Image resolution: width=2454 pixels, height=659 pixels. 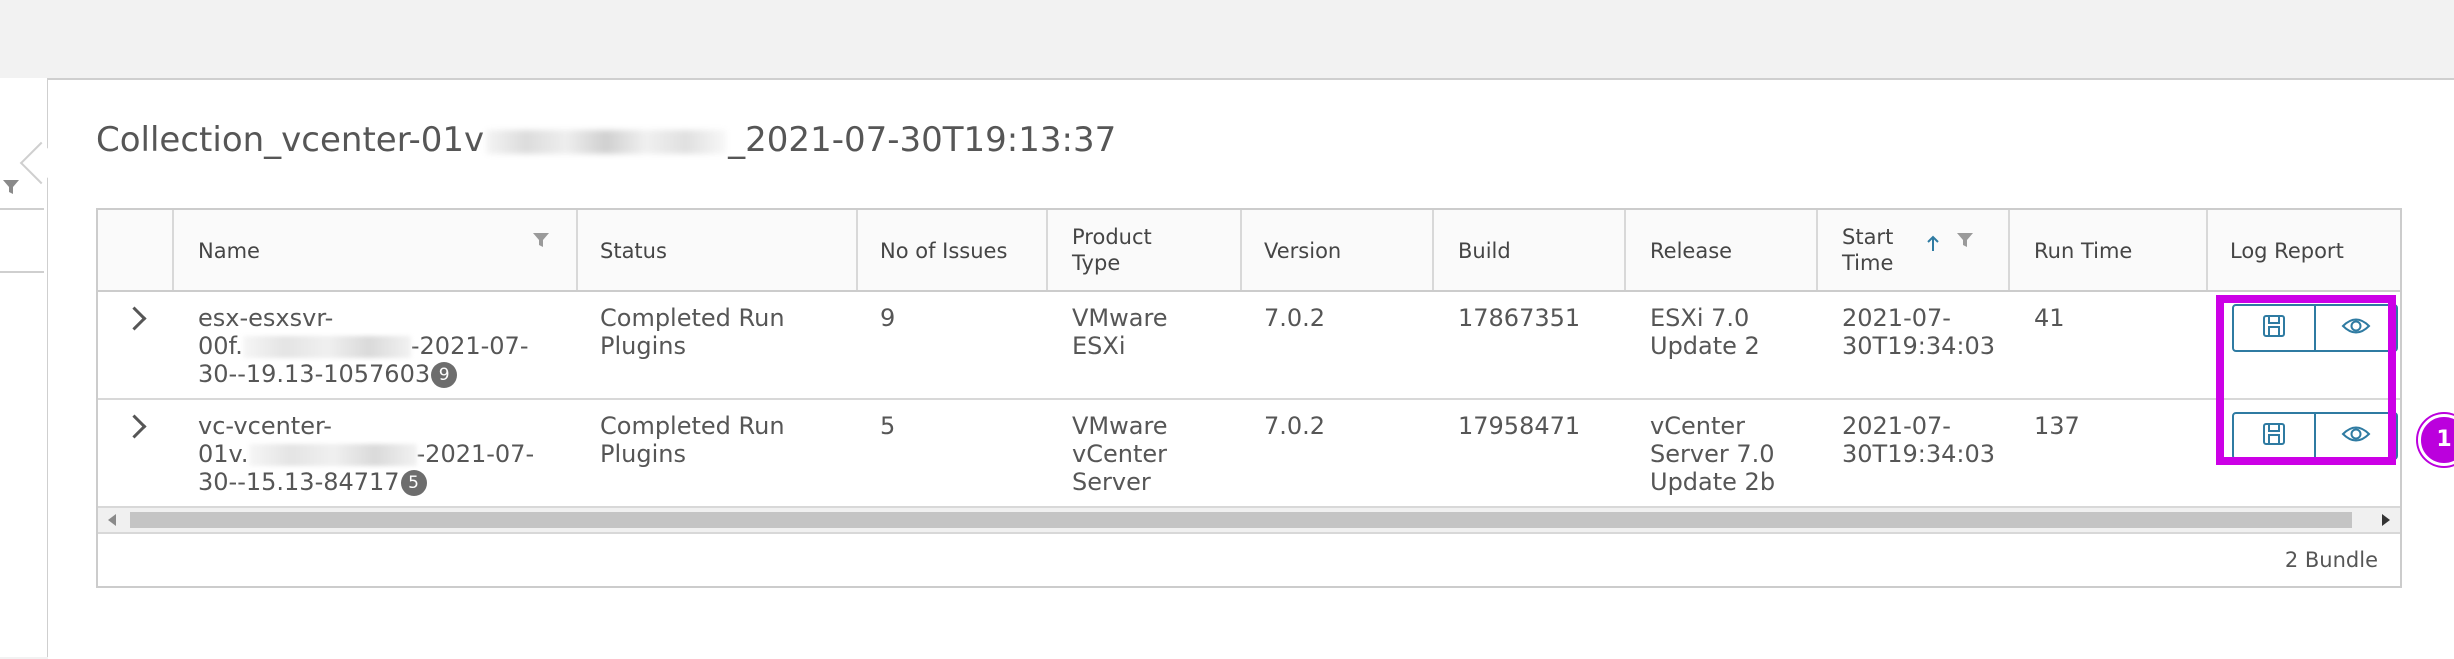 I want to click on row-build: 17867351, so click(x=1519, y=318).